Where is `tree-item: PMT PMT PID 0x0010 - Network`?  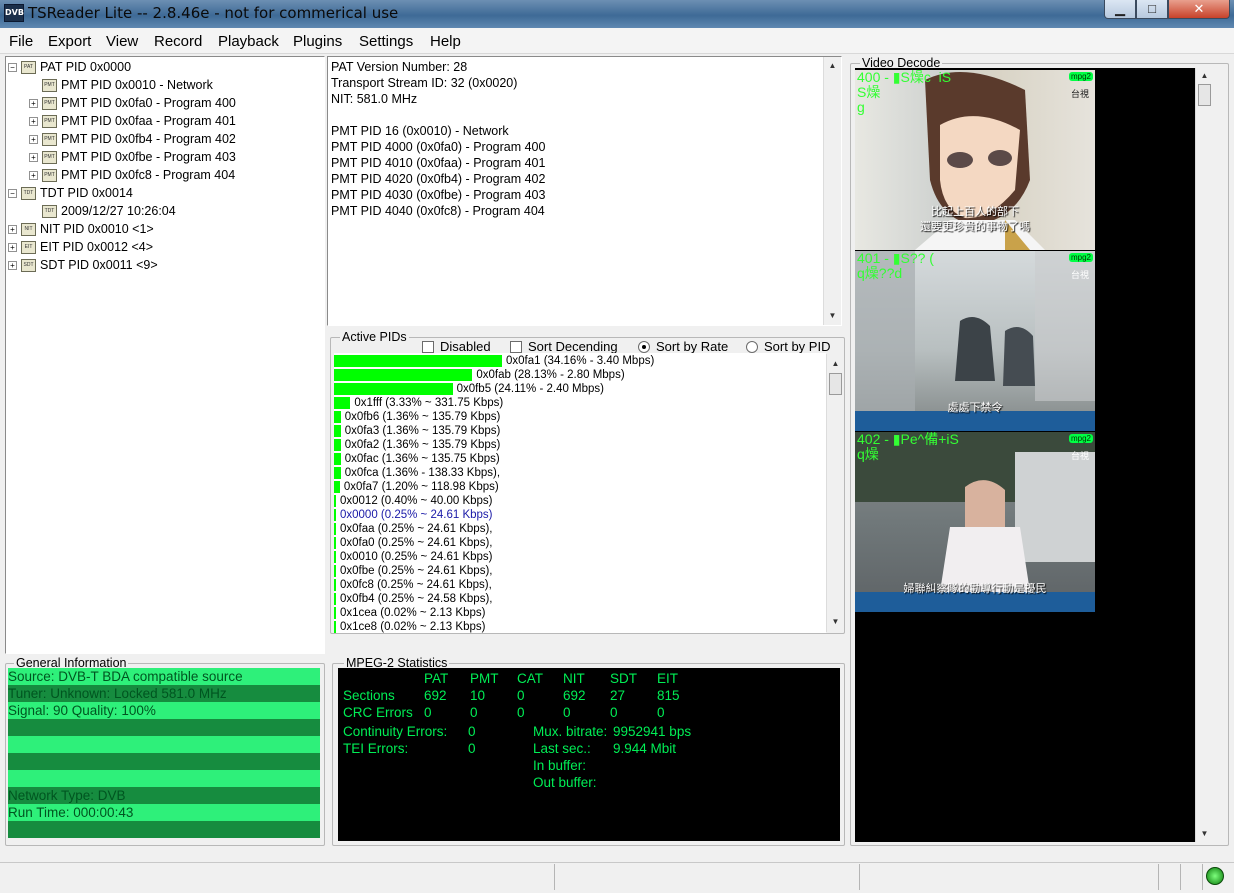
tree-item: PMT PMT PID 0x0010 - Network is located at coordinates (121, 85).